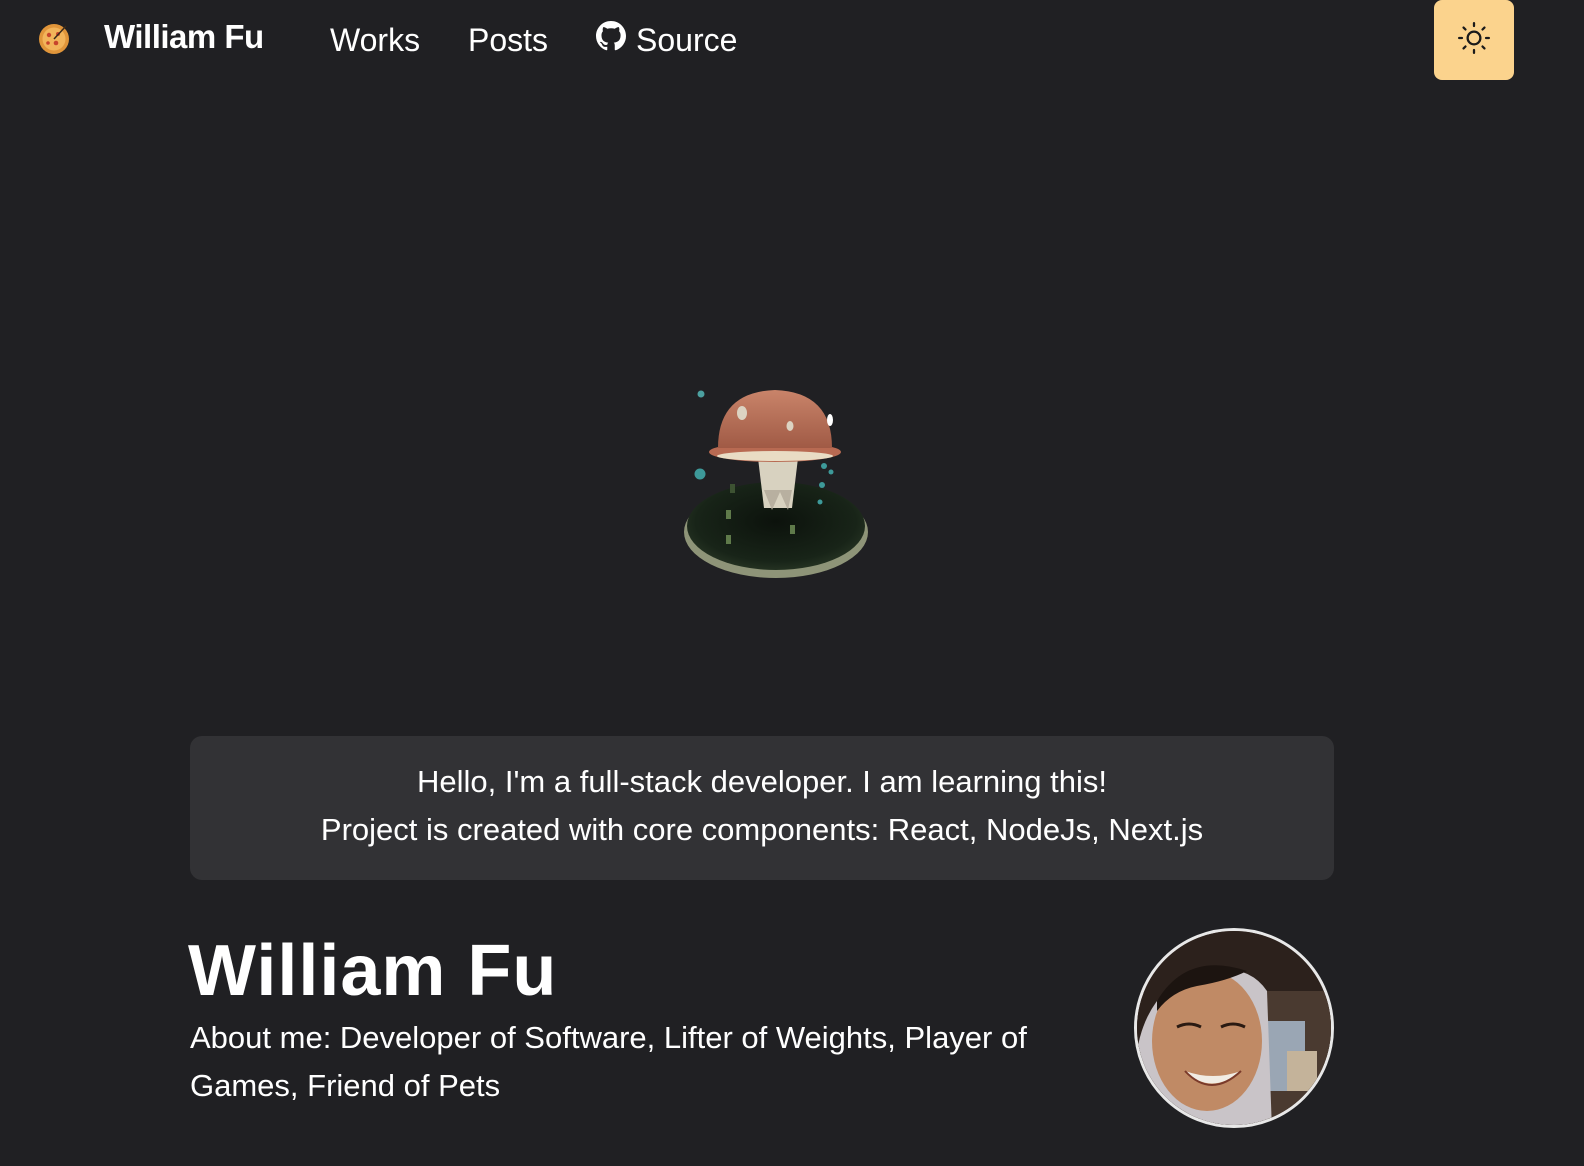  What do you see at coordinates (1234, 1028) in the screenshot?
I see `profile-photo` at bounding box center [1234, 1028].